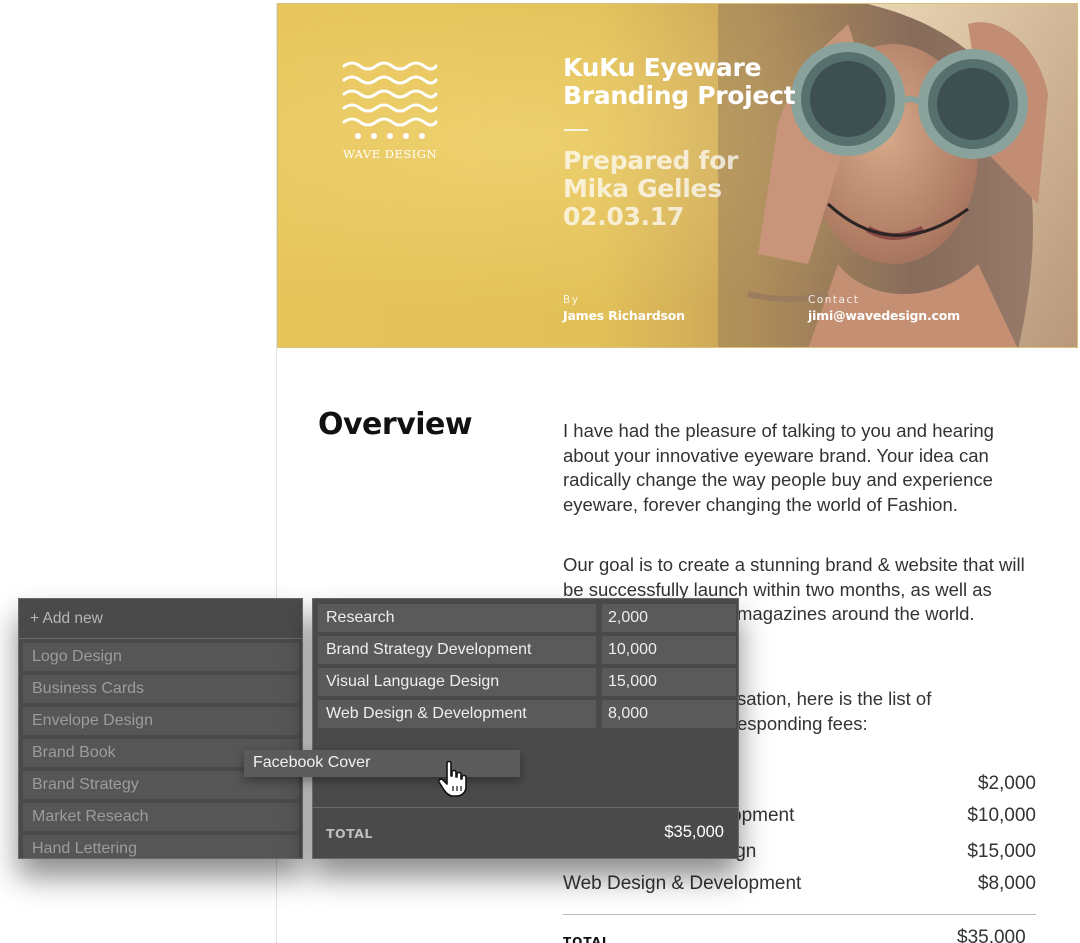 Image resolution: width=1080 pixels, height=943 pixels. What do you see at coordinates (571, 300) in the screenshot?
I see `by-label: By` at bounding box center [571, 300].